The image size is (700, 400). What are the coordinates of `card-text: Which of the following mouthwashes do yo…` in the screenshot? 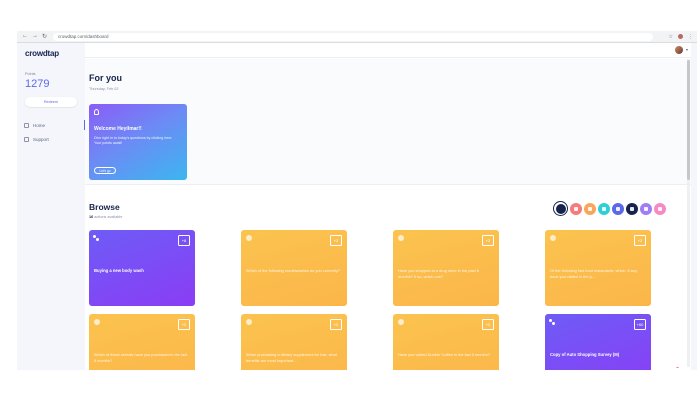 It's located at (293, 270).